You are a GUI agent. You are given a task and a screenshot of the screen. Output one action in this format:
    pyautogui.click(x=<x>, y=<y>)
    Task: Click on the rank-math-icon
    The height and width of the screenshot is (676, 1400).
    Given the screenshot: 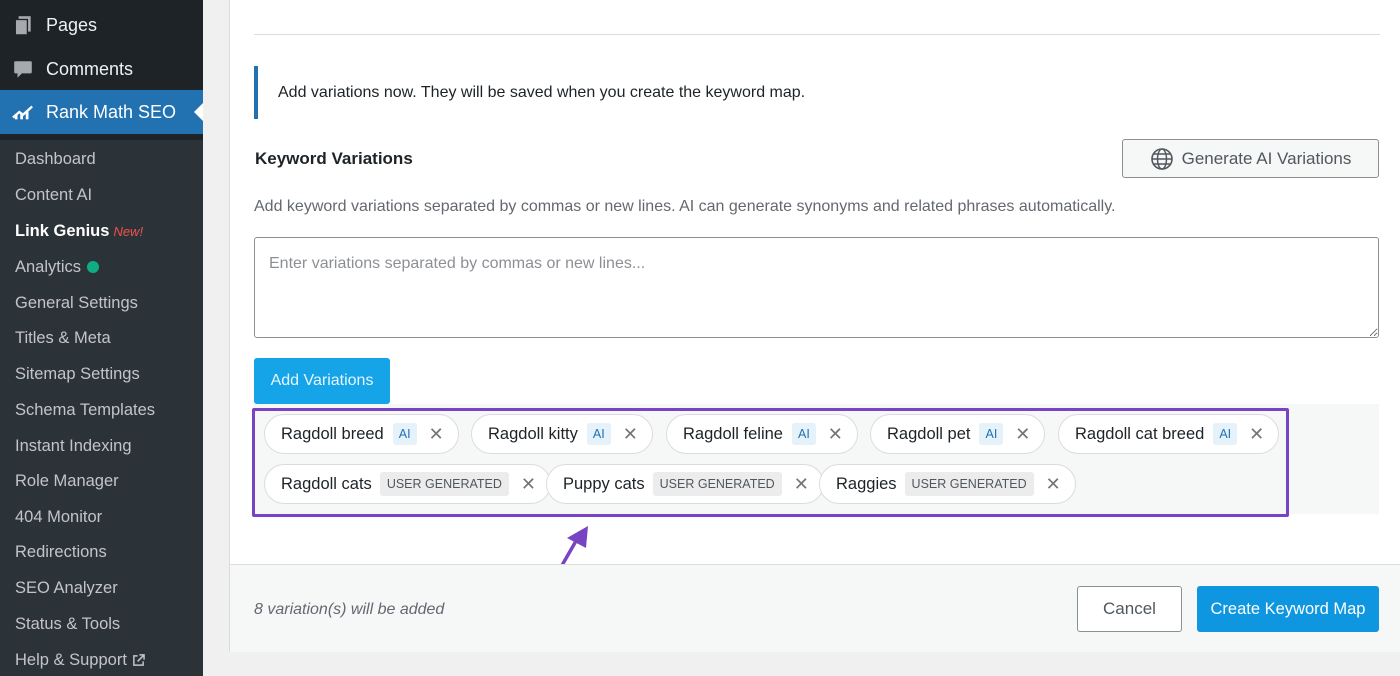 What is the action you would take?
    pyautogui.click(x=22, y=112)
    